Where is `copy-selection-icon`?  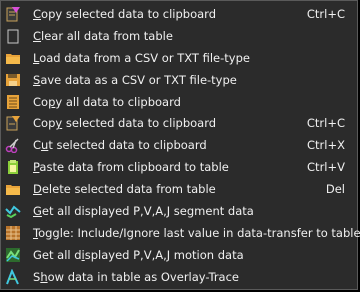
copy-selection-icon is located at coordinates (13, 14).